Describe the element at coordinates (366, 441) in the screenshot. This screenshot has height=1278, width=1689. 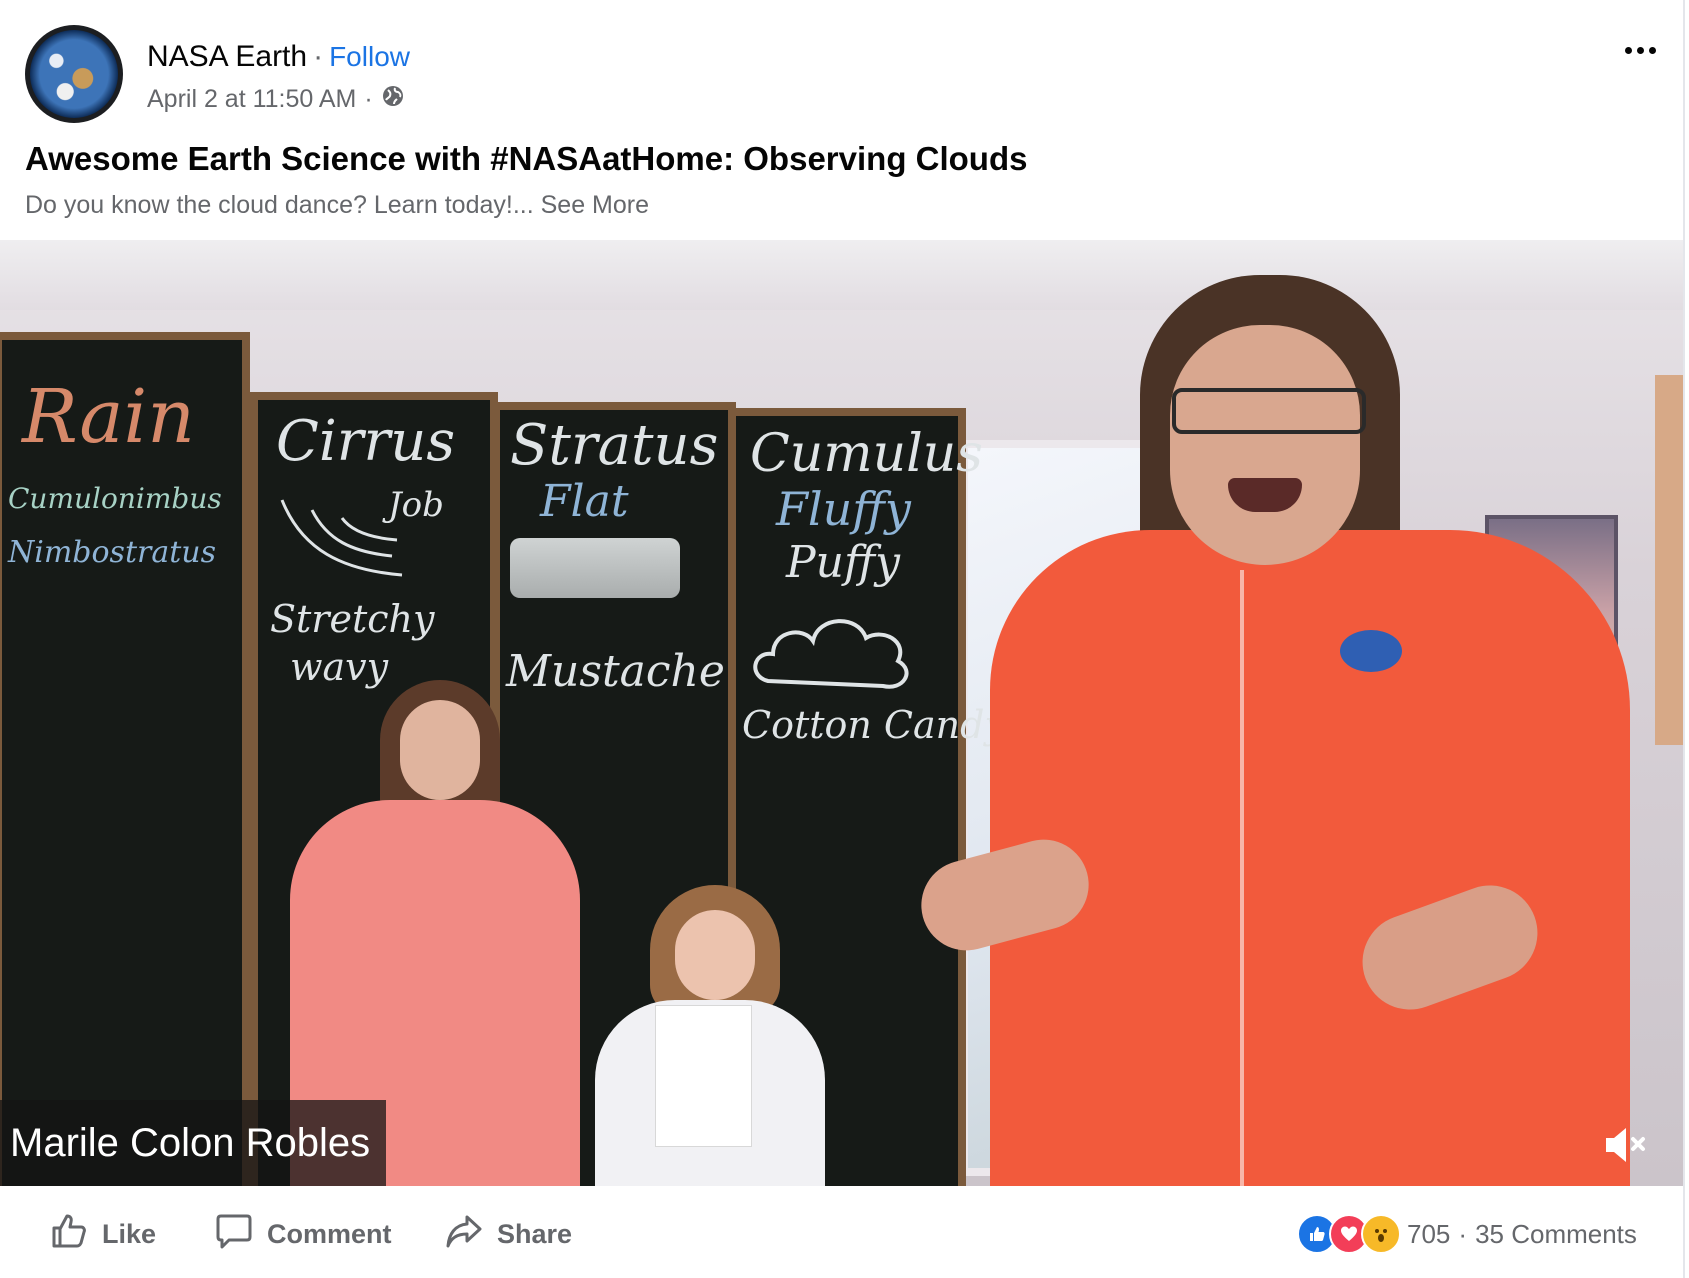
I see `chalk-text: Cirrus` at that location.